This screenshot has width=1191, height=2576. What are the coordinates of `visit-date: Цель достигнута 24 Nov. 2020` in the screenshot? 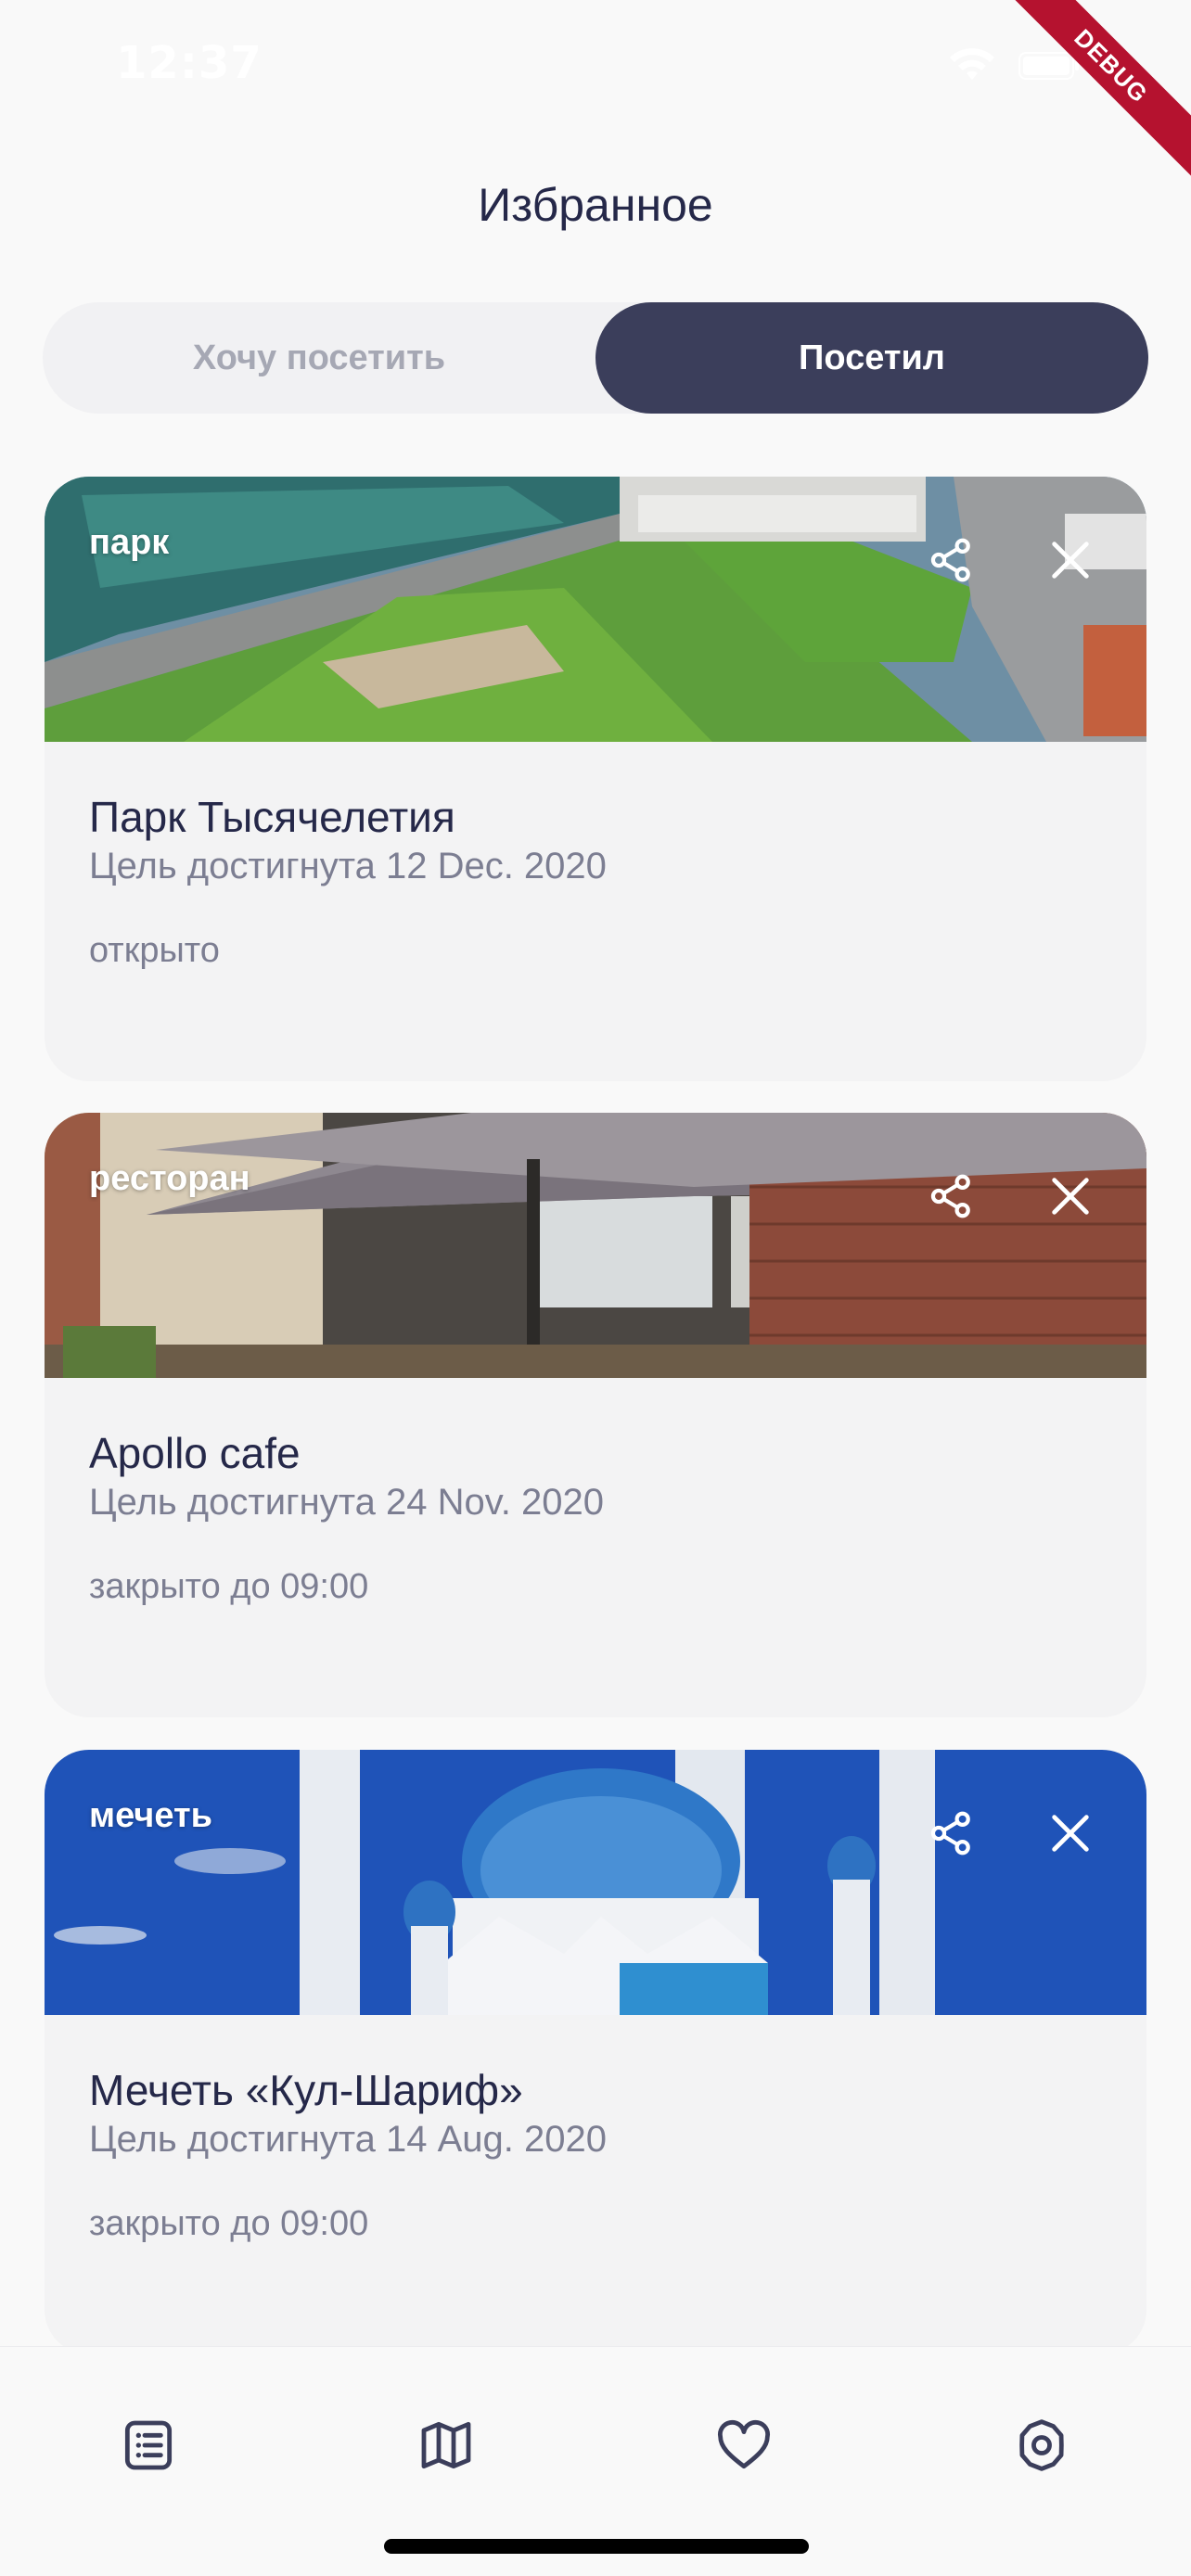 It's located at (347, 1502).